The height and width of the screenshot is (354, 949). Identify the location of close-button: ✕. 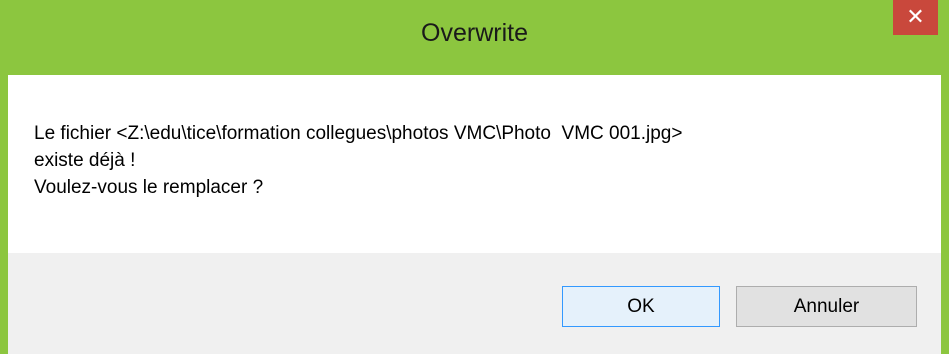
(915, 17).